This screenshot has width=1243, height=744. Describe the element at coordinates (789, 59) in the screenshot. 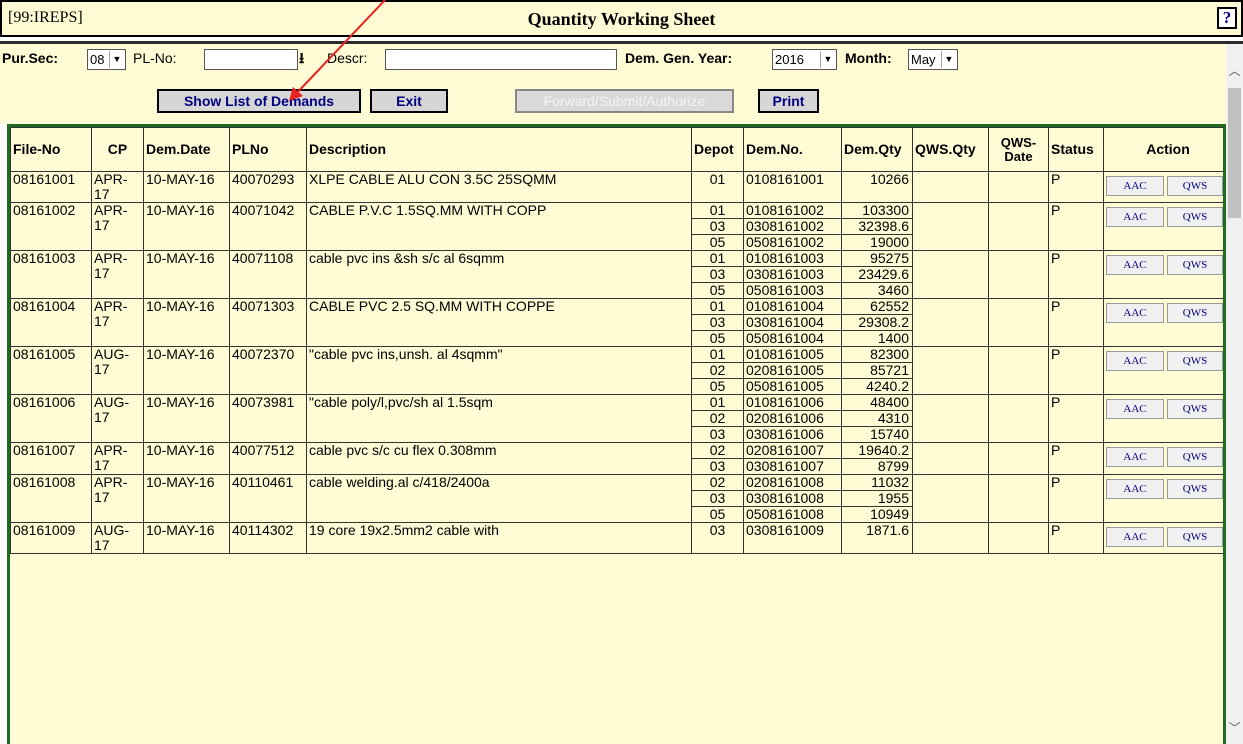

I see `year-value: 2016` at that location.